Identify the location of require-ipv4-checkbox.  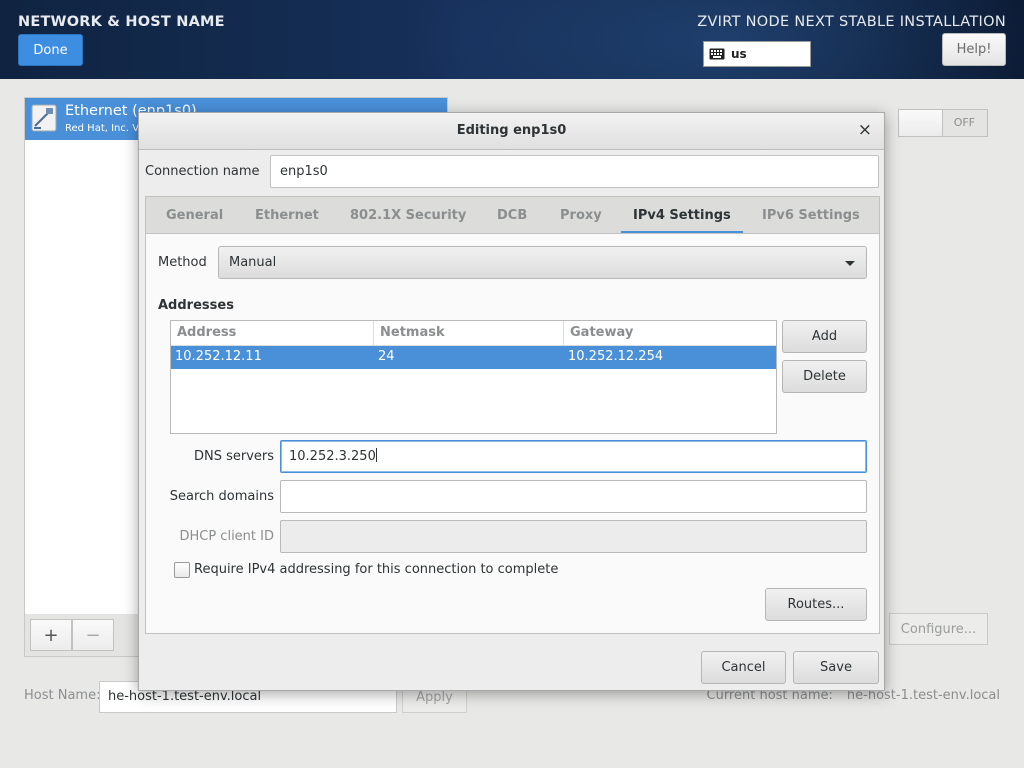
(182, 570).